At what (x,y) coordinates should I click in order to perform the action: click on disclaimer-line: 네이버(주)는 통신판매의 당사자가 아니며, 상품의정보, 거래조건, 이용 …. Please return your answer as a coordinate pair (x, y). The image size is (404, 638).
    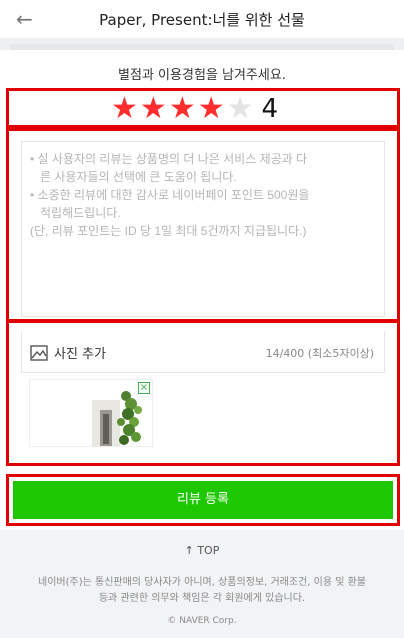
    Looking at the image, I should click on (202, 582).